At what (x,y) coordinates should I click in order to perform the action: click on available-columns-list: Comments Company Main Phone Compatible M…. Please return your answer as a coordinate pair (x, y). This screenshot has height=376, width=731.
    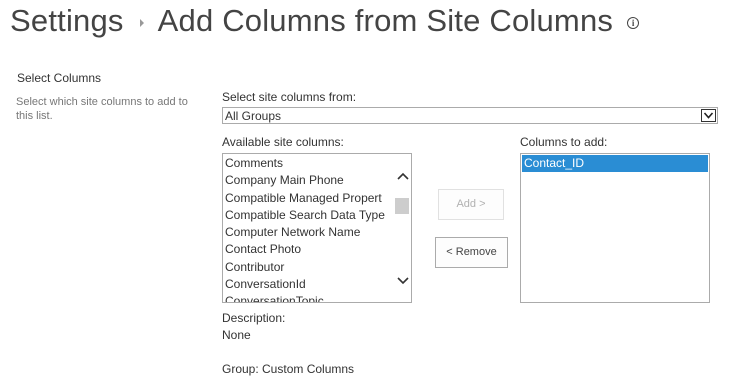
    Looking at the image, I should click on (309, 228).